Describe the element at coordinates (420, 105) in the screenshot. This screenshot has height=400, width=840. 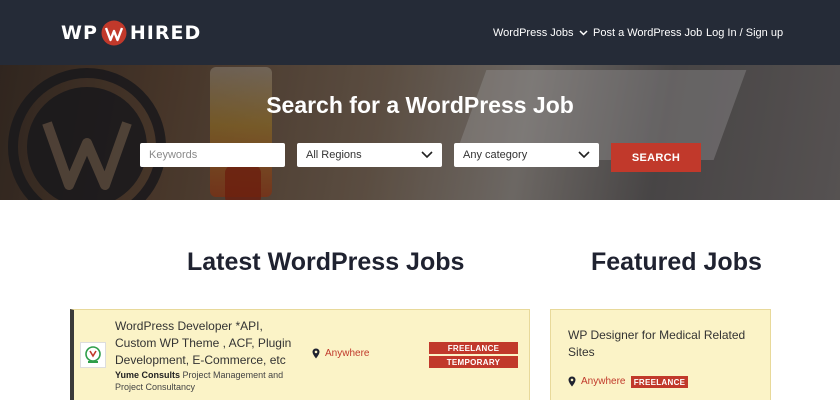
I see `hero-title: Search for a WordPress Job` at that location.